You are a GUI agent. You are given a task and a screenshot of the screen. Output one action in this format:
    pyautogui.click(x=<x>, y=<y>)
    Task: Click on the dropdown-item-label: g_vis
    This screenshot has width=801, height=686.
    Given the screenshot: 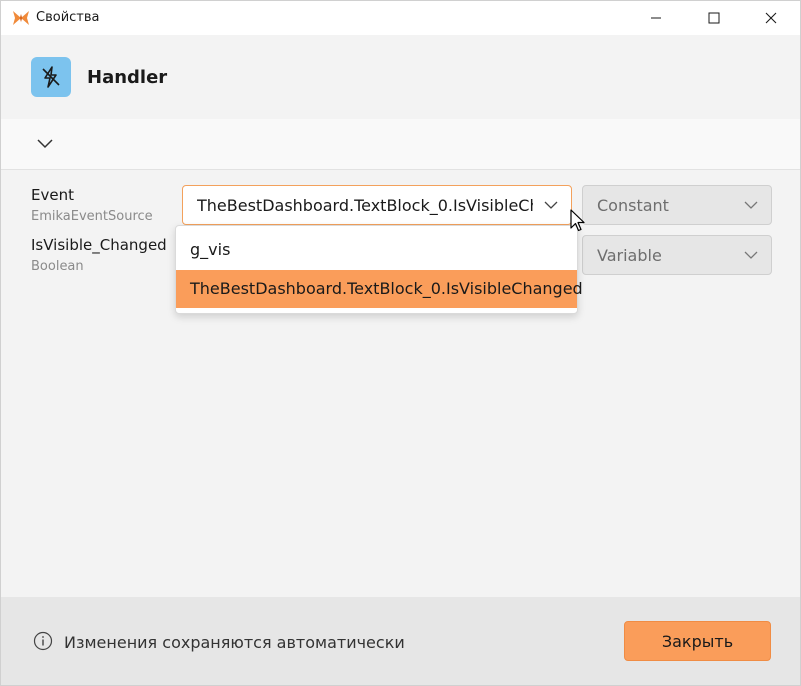 What is the action you would take?
    pyautogui.click(x=210, y=249)
    